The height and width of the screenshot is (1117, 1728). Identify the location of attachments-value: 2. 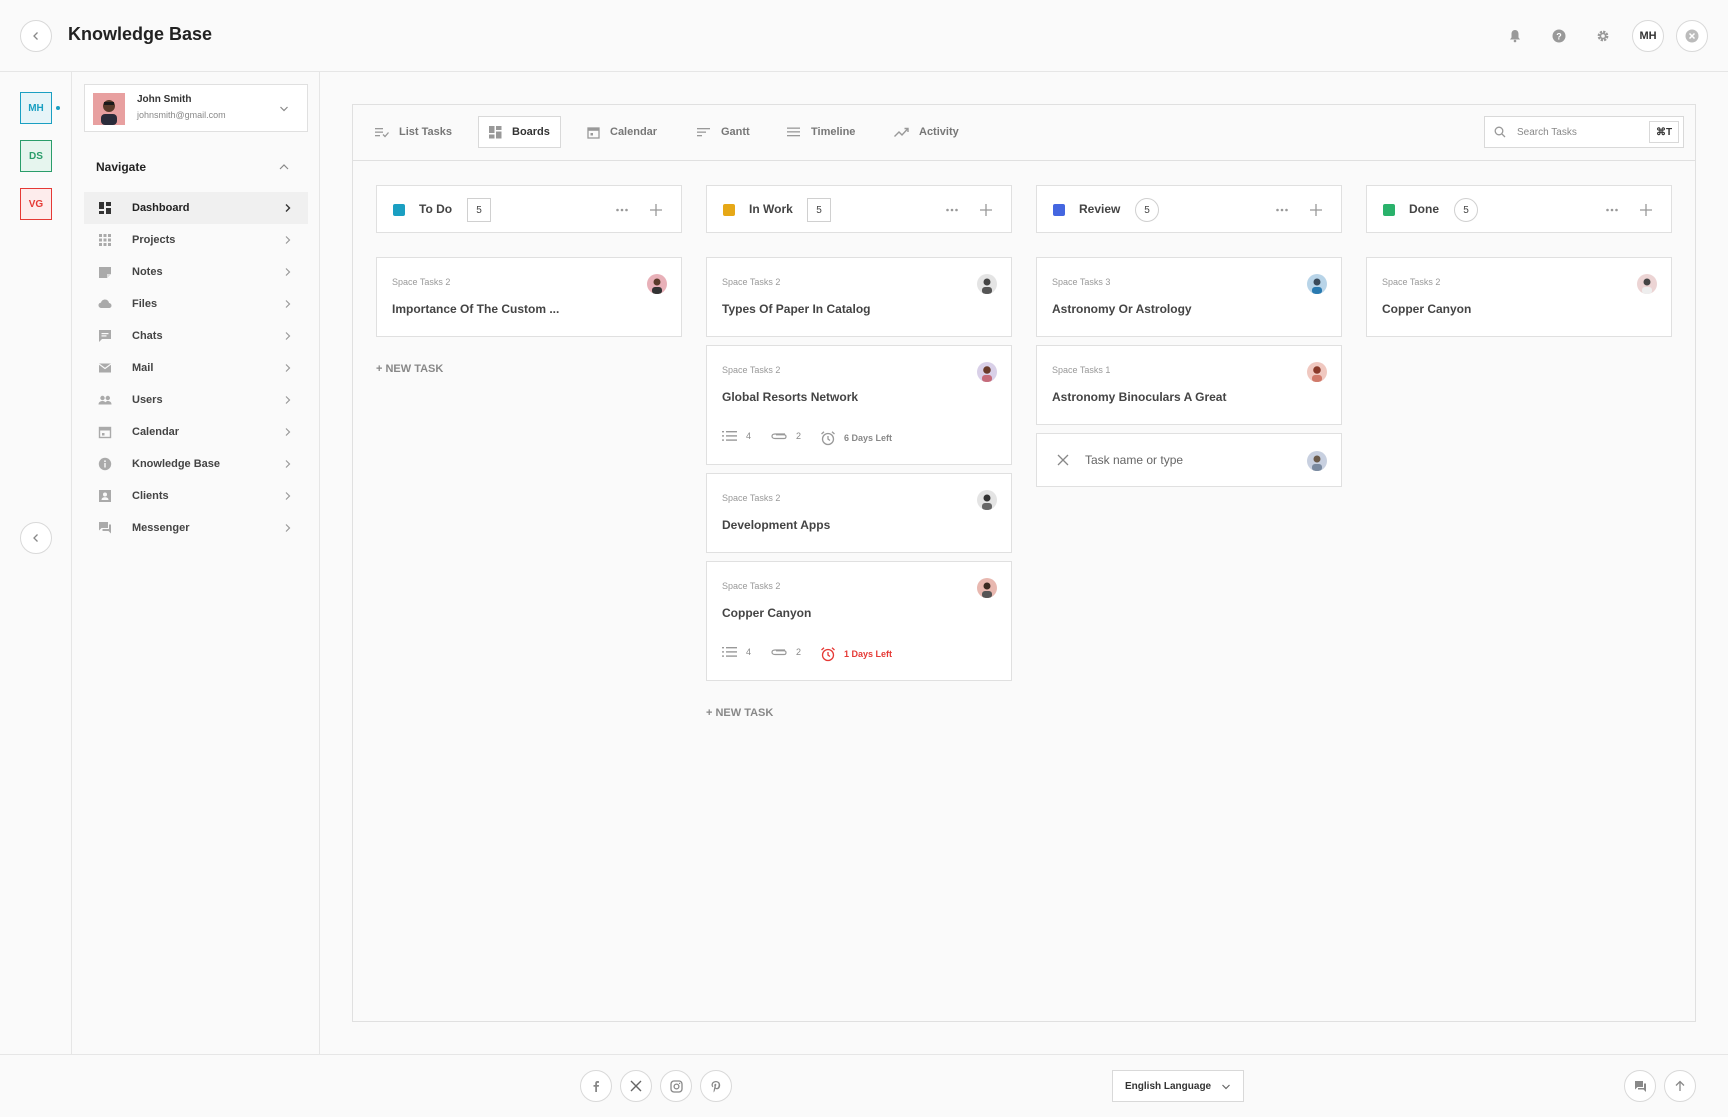
(799, 436).